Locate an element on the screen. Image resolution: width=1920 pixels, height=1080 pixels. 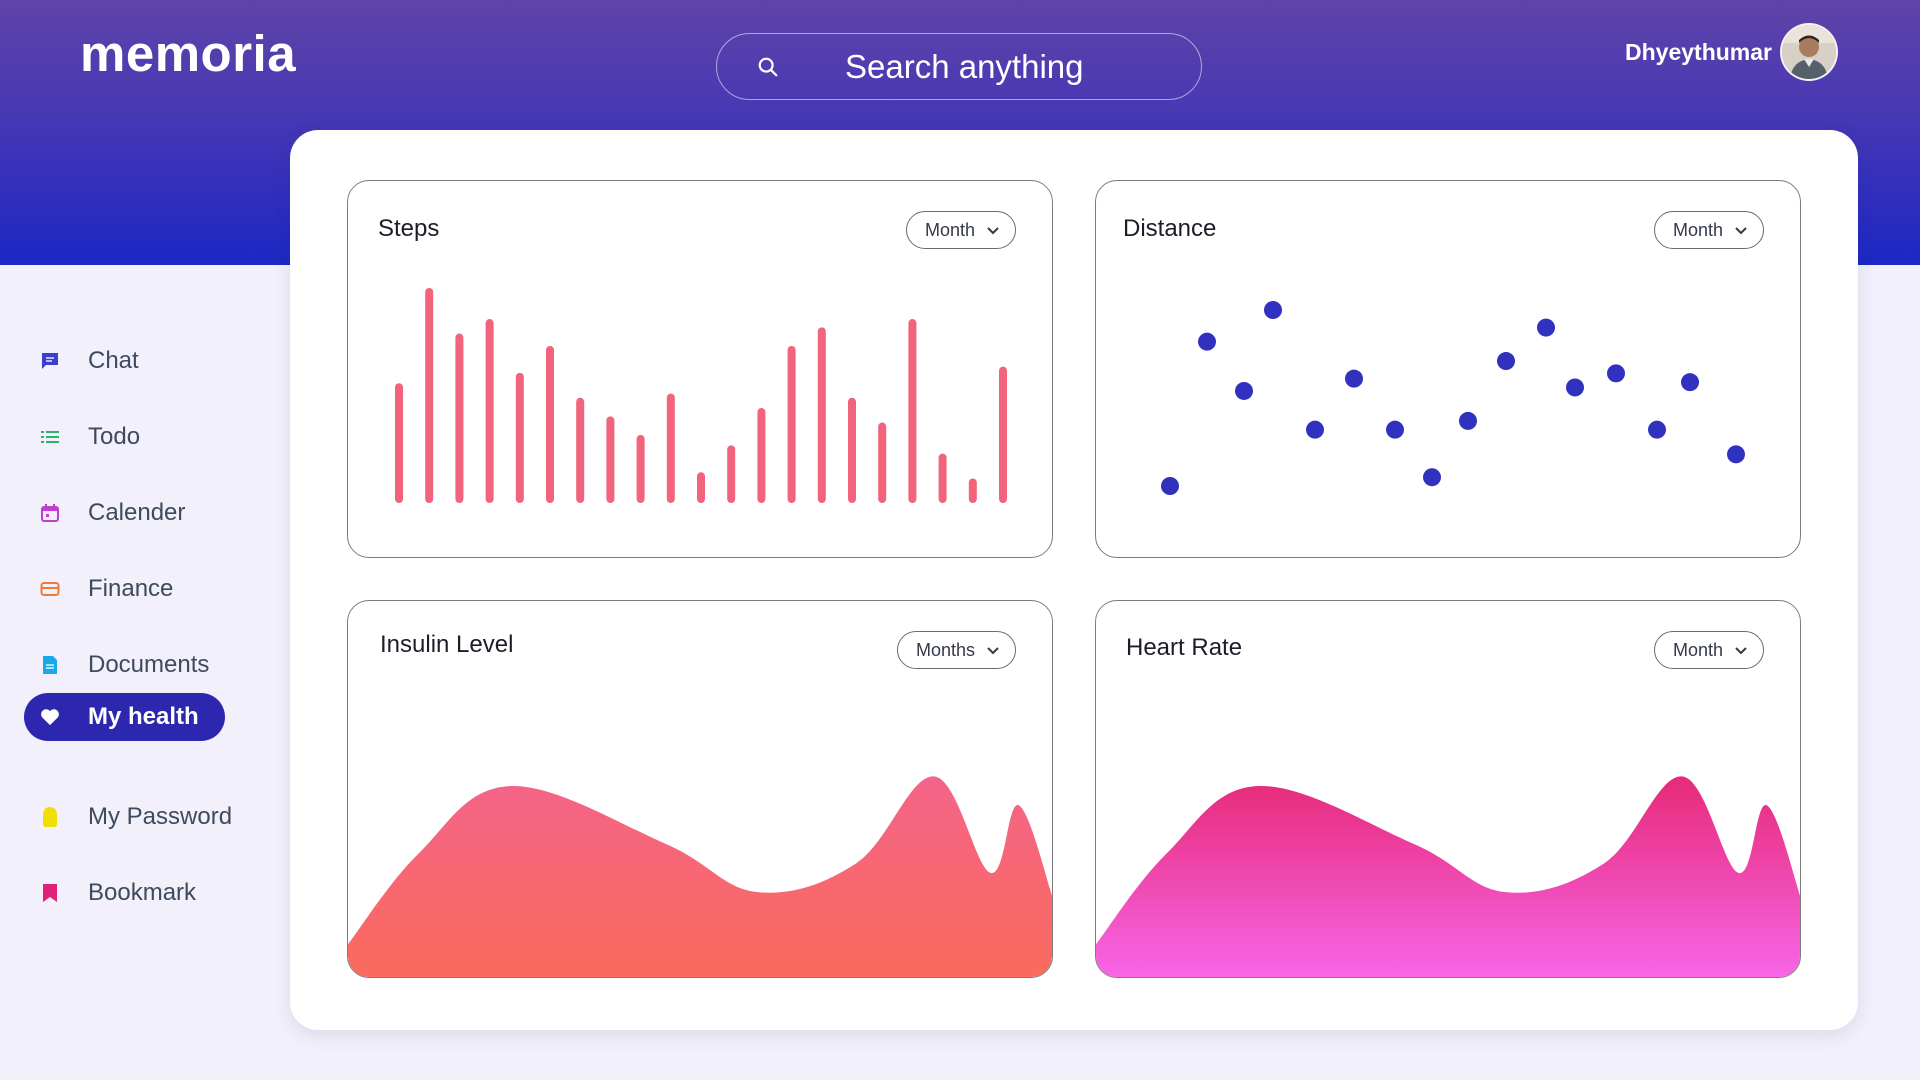
list-icon is located at coordinates (50, 437).